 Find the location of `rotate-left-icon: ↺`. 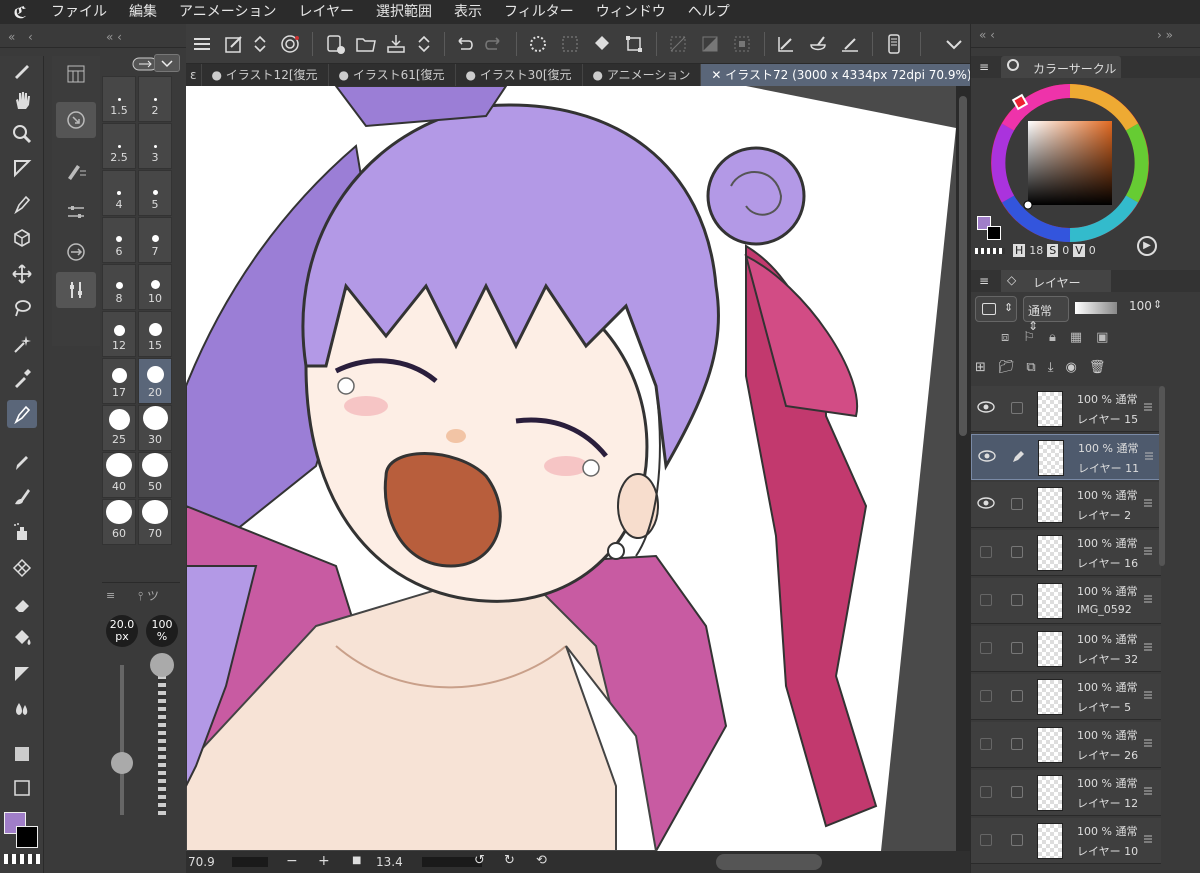

rotate-left-icon: ↺ is located at coordinates (479, 860).